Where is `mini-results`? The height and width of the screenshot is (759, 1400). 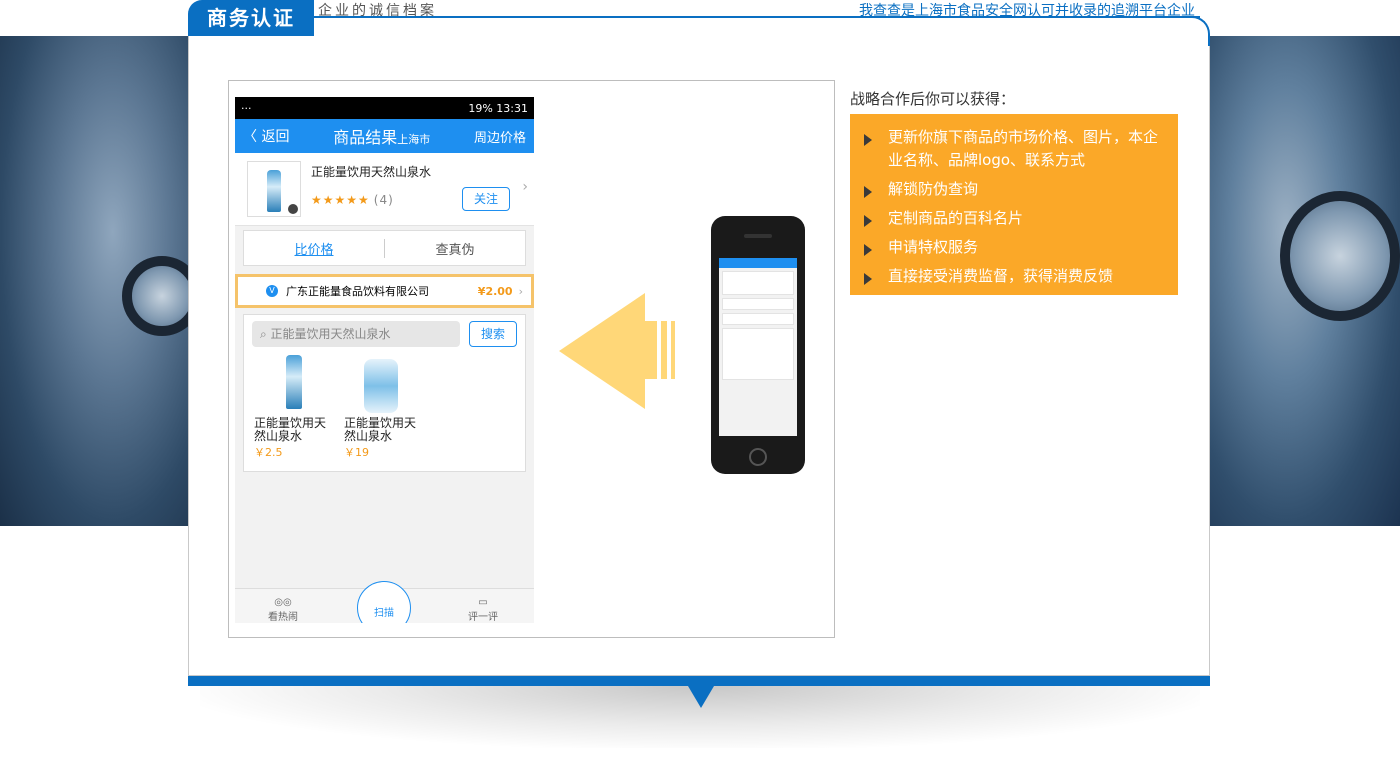 mini-results is located at coordinates (758, 354).